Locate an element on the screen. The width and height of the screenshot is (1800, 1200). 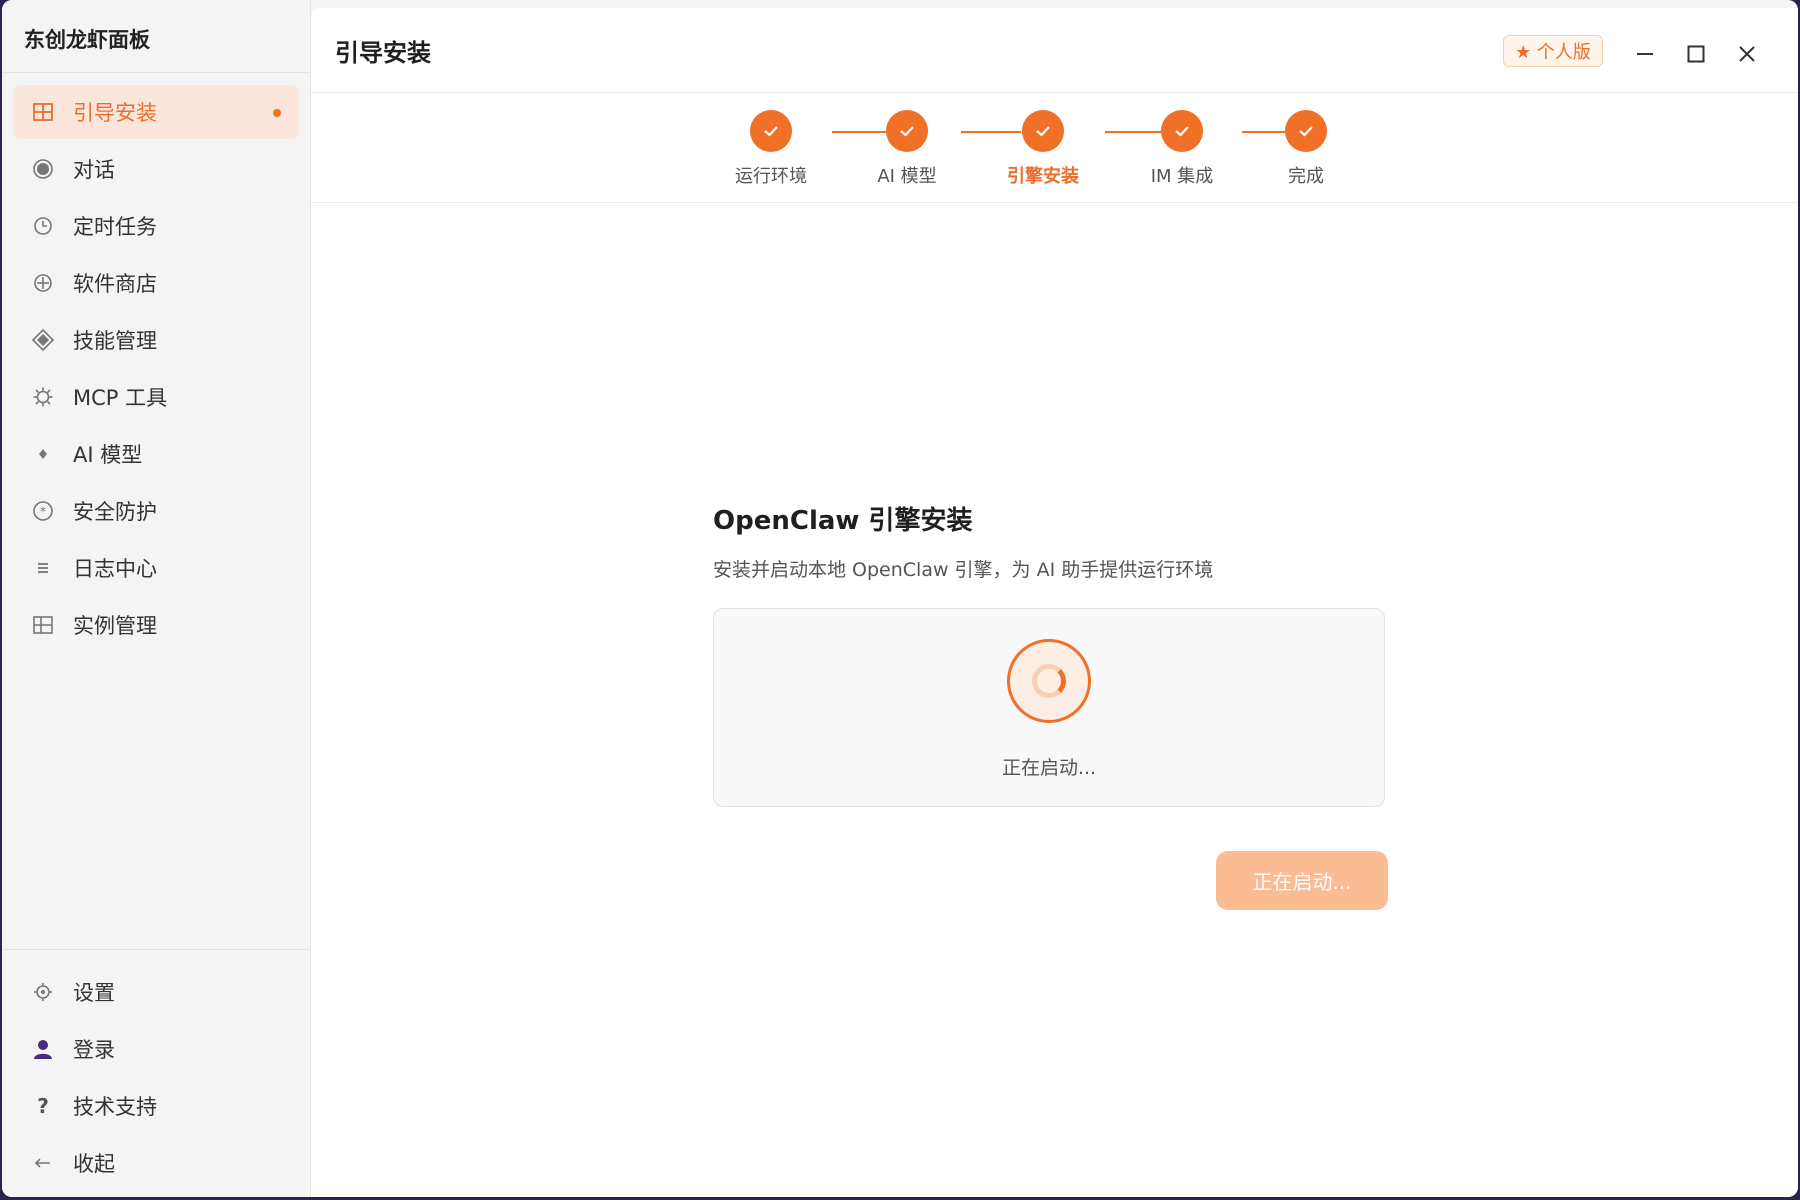
app-title: 东创龙虾面板 is located at coordinates (156, 36).